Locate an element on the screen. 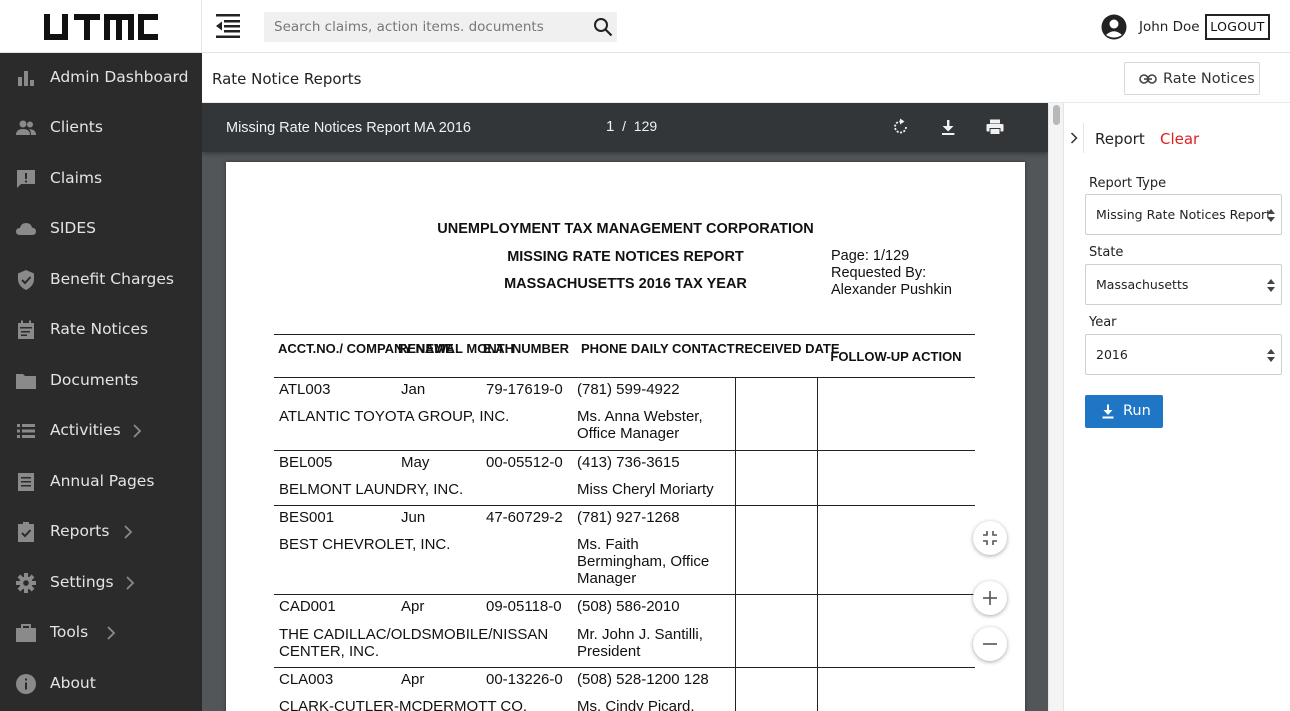 This screenshot has width=1290, height=711. cell-month: Apr is located at coordinates (413, 679).